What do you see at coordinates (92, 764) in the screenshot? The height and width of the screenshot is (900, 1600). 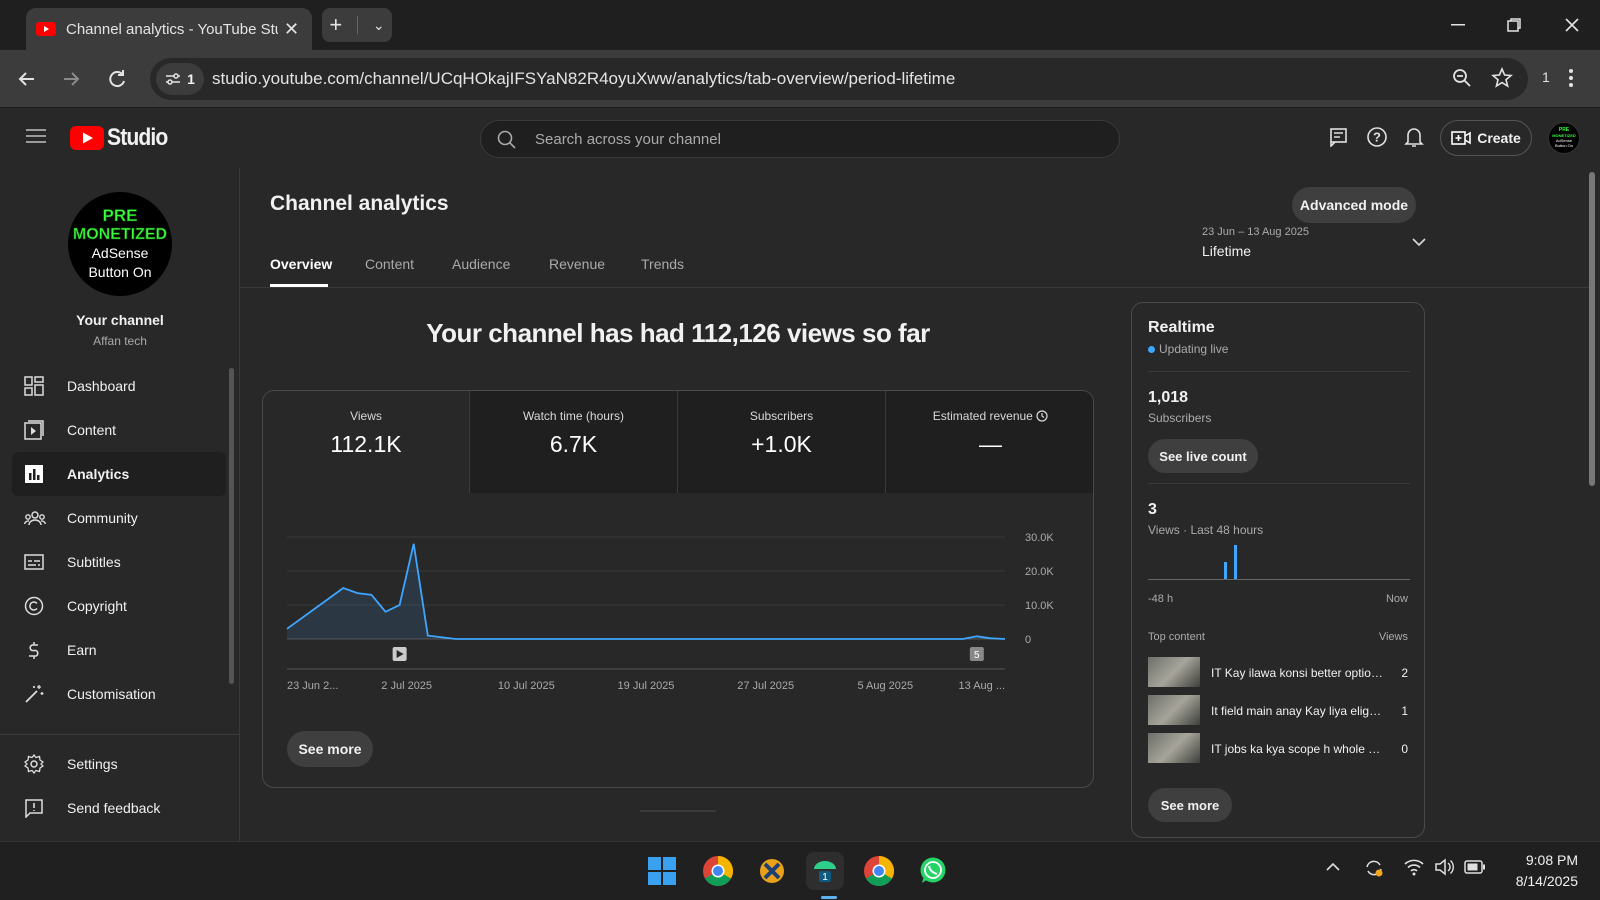 I see `sidebar-item-label: Settings` at bounding box center [92, 764].